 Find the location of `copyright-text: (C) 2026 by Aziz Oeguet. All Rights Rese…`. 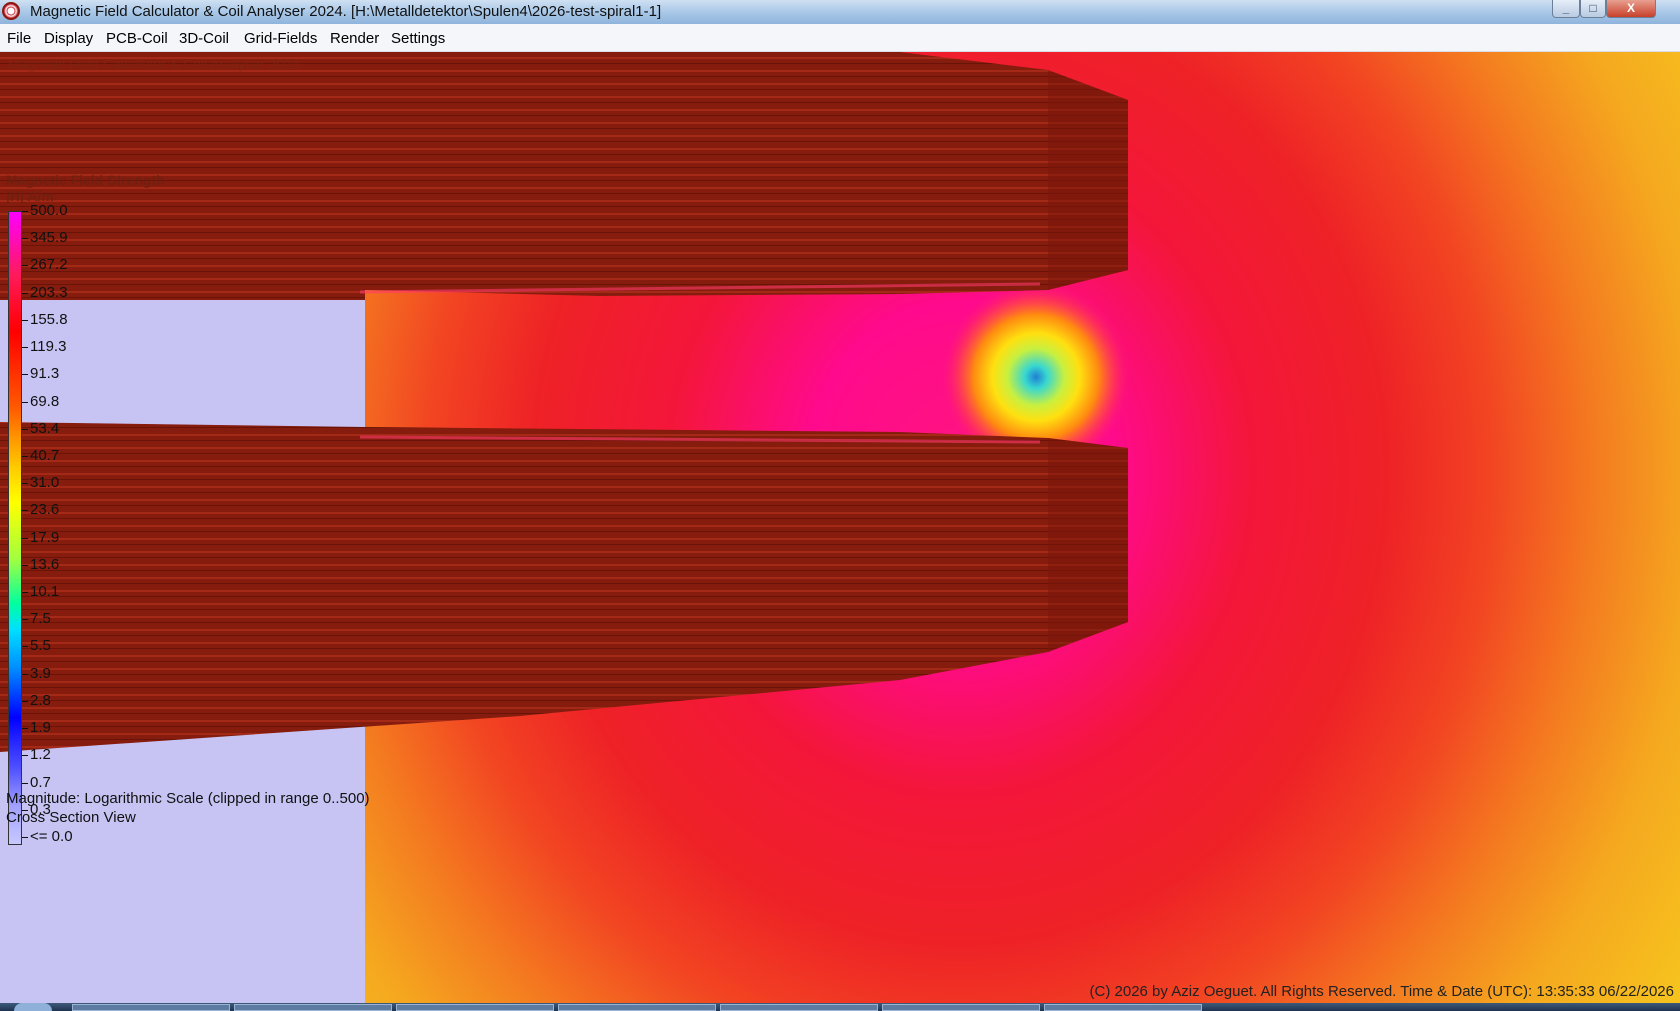

copyright-text: (C) 2026 by Aziz Oeguet. All Rights Rese… is located at coordinates (1381, 991).